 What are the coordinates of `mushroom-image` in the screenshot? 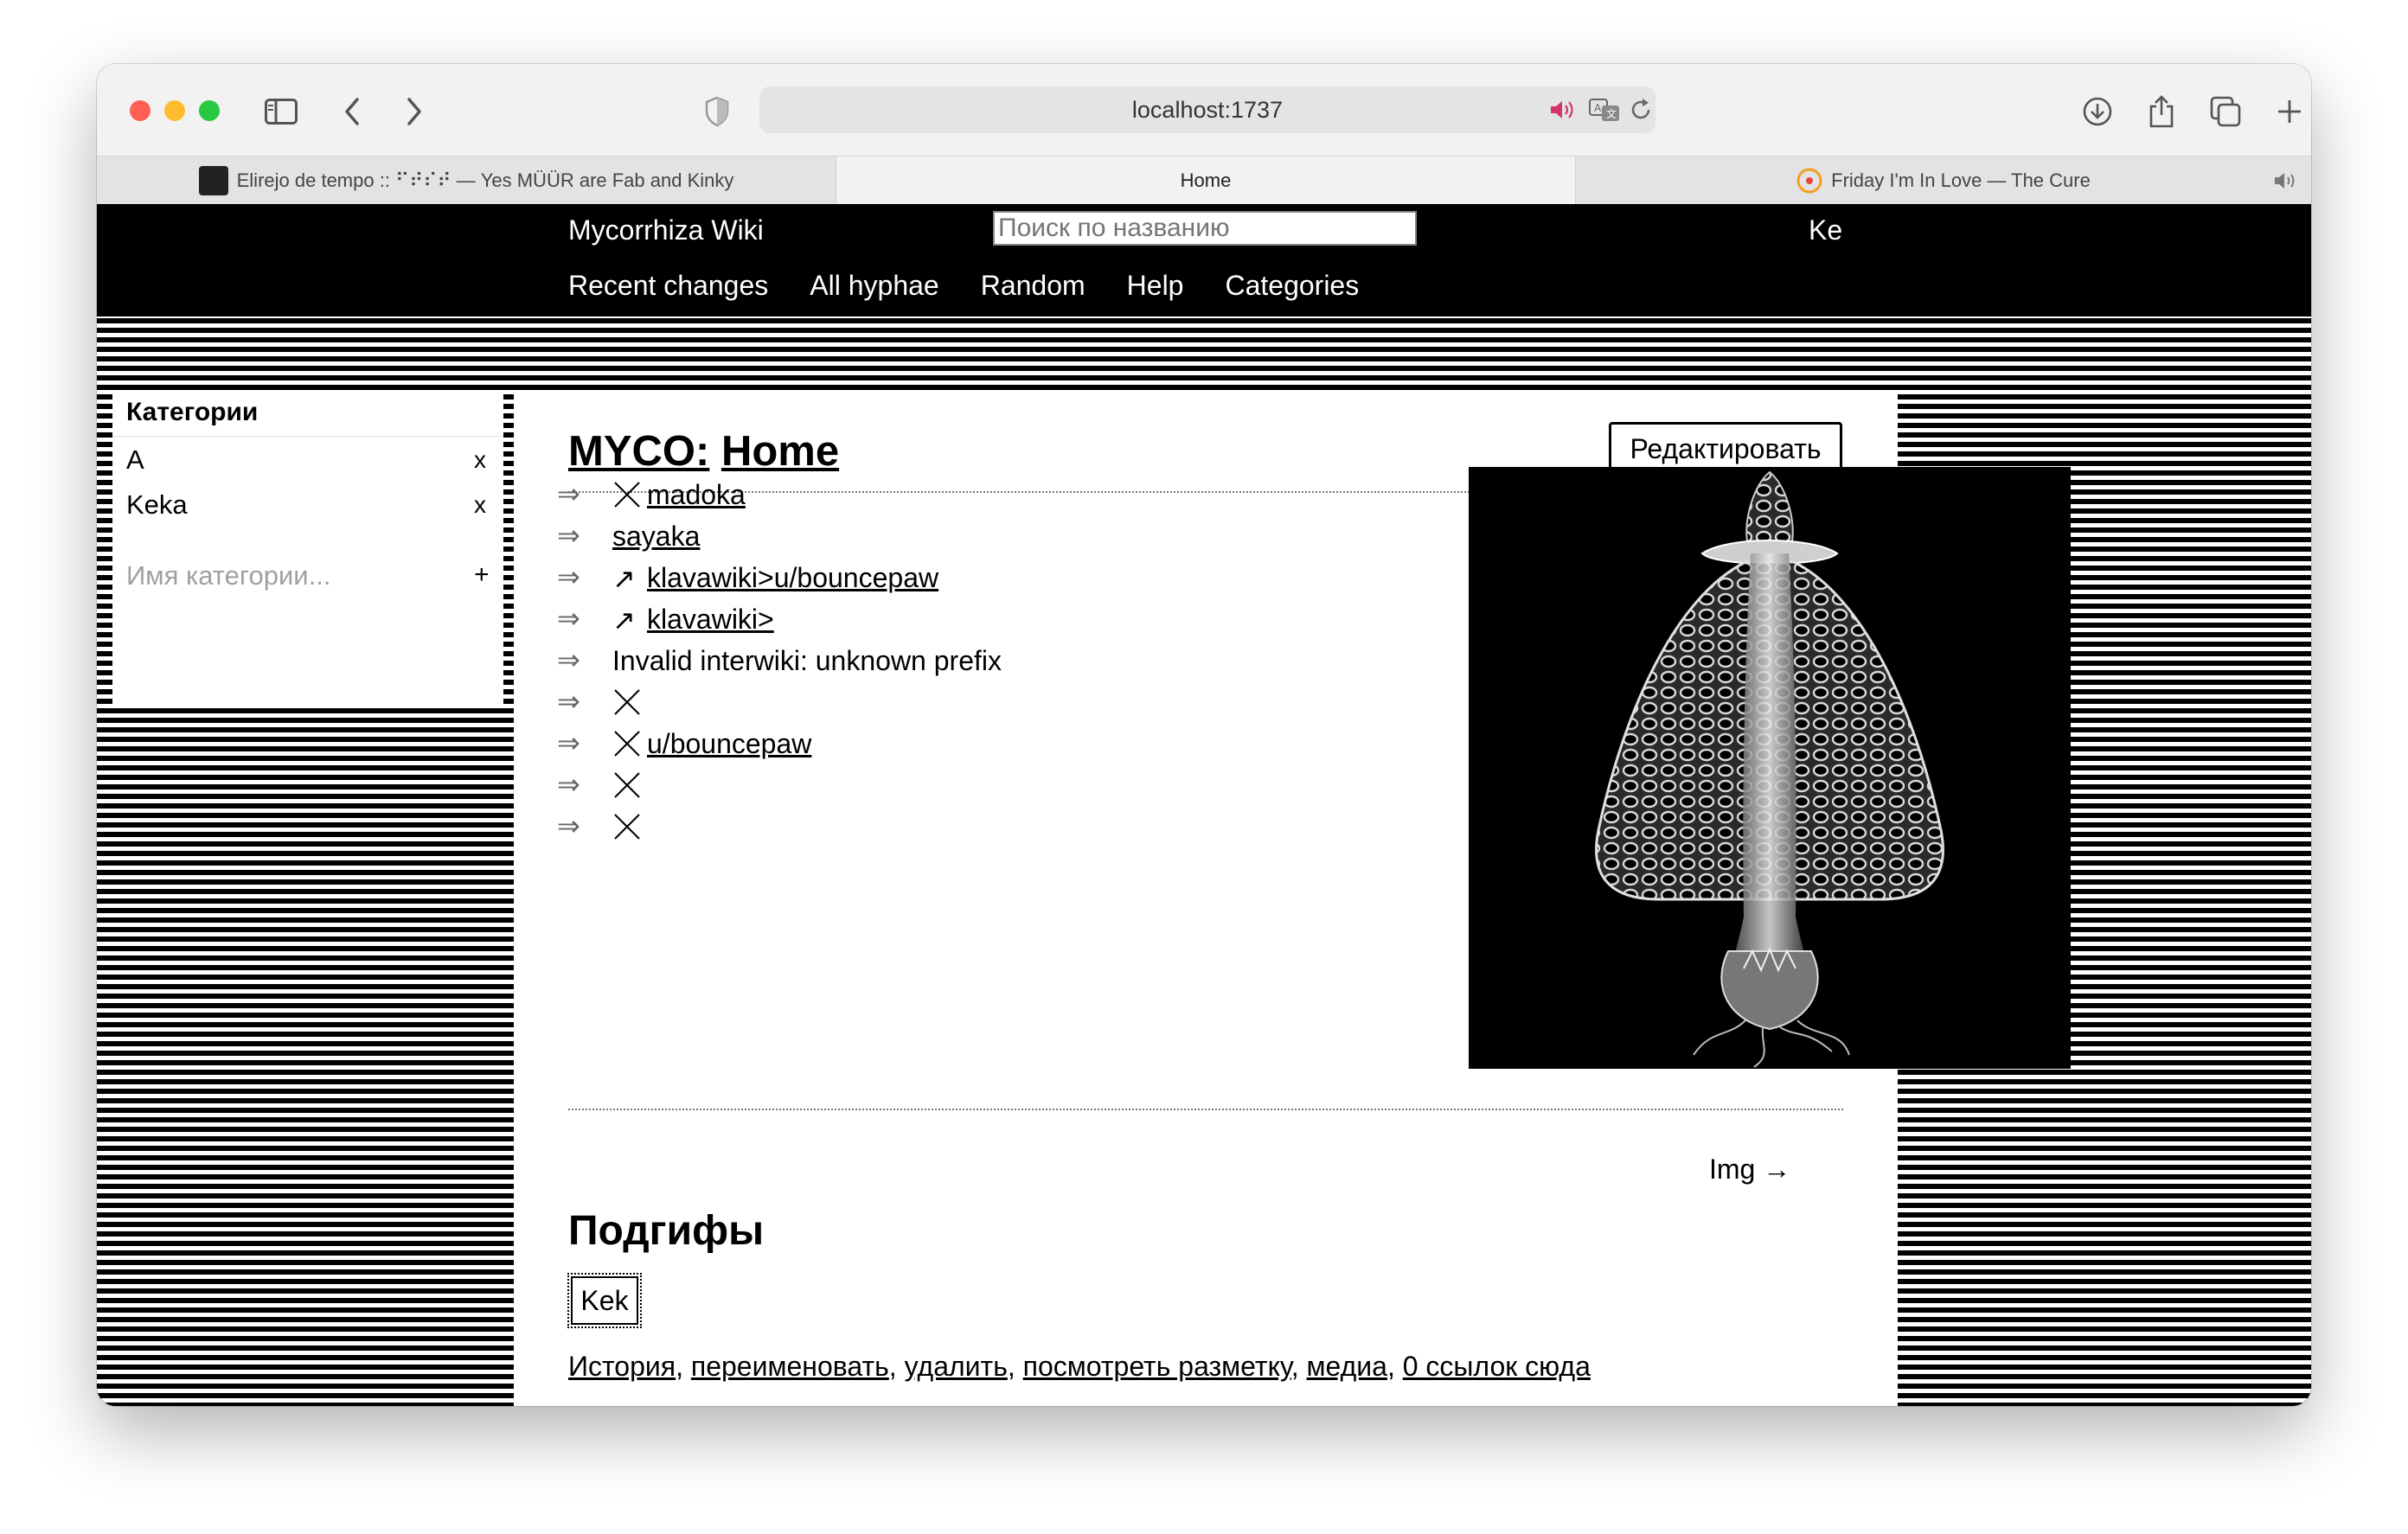 It's located at (1770, 768).